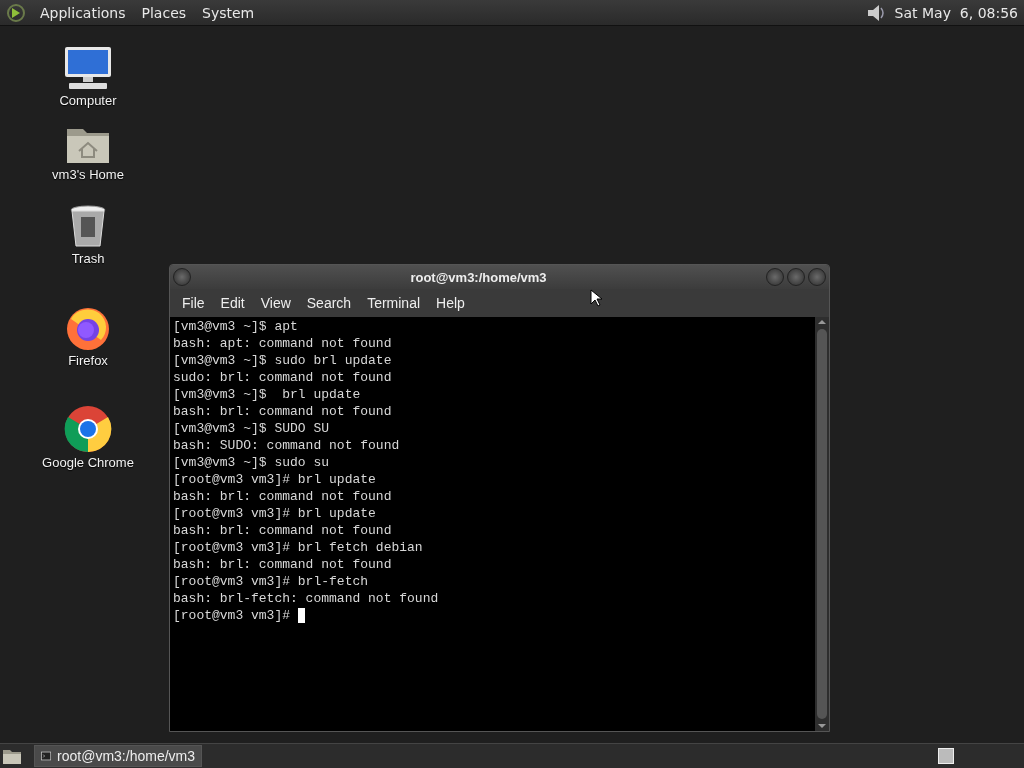  I want to click on menu-item: Search, so click(329, 303).